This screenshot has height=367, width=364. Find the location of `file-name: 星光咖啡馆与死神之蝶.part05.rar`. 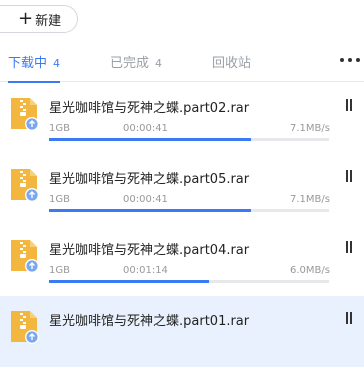

file-name: 星光咖啡馆与死神之蝶.part05.rar is located at coordinates (149, 179).